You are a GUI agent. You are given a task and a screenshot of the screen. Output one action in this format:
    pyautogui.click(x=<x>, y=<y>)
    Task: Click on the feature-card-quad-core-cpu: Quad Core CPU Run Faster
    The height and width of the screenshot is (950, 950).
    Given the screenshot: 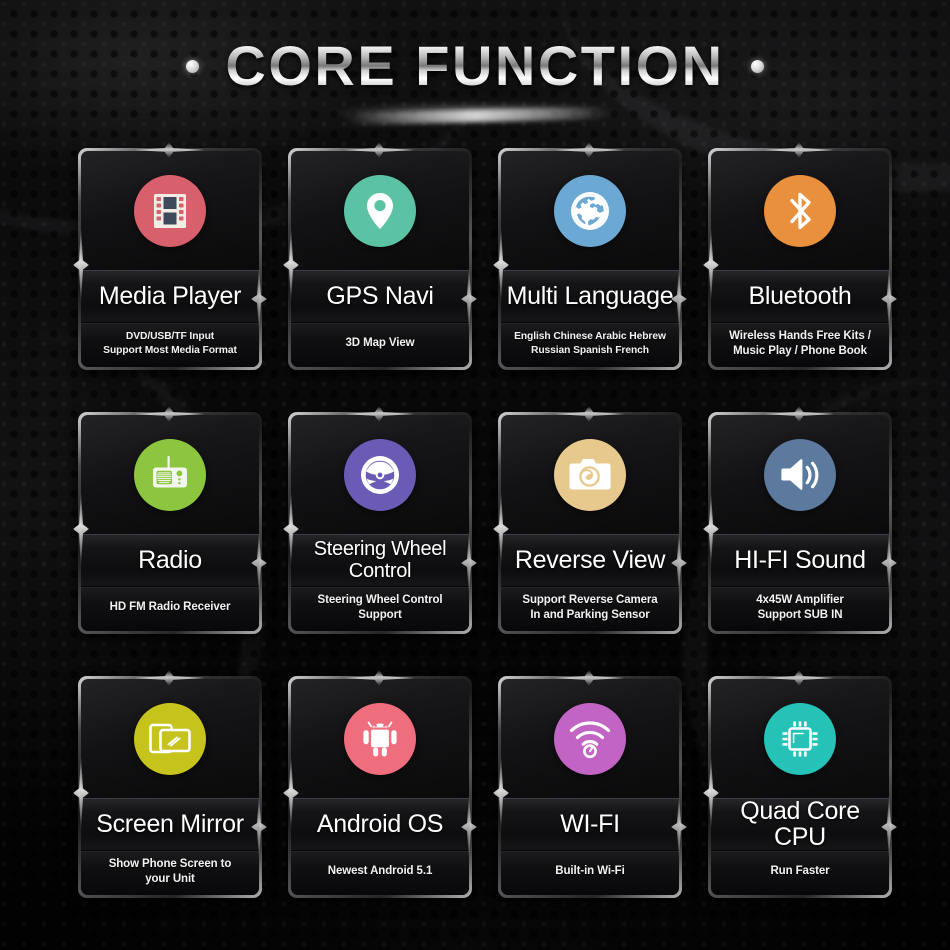 What is the action you would take?
    pyautogui.click(x=800, y=784)
    